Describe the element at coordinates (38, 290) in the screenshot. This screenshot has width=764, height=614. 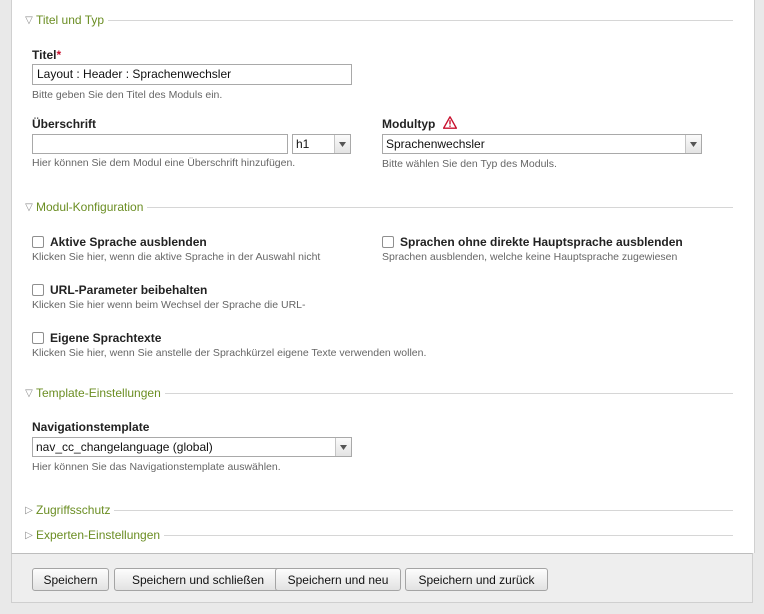
I see `url-parameter-checkbox` at that location.